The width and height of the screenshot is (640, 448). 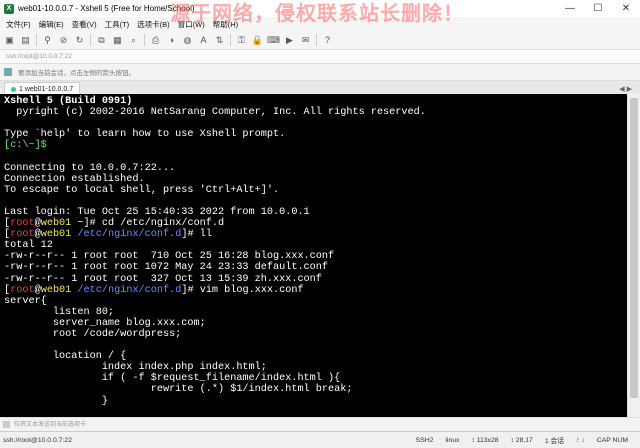 What do you see at coordinates (117, 24) in the screenshot?
I see `menu-tools: 工具(T)` at bounding box center [117, 24].